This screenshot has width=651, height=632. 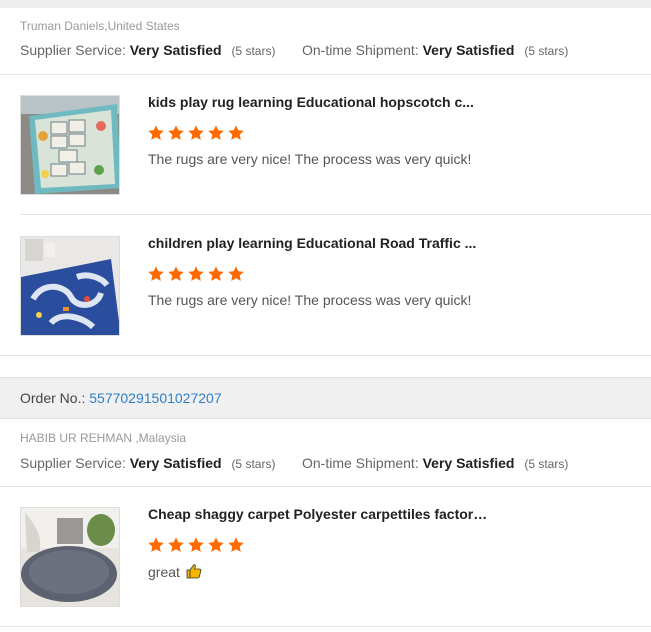 I want to click on hopscotch-rug-photo, so click(x=70, y=145).